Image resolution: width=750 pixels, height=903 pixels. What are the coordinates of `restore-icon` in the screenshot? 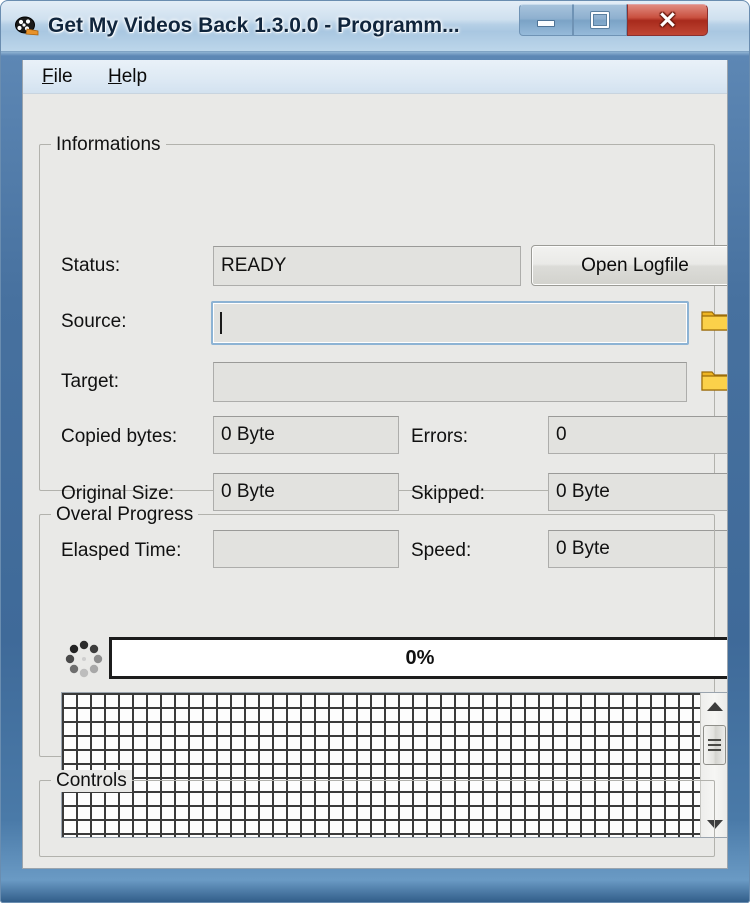 It's located at (600, 20).